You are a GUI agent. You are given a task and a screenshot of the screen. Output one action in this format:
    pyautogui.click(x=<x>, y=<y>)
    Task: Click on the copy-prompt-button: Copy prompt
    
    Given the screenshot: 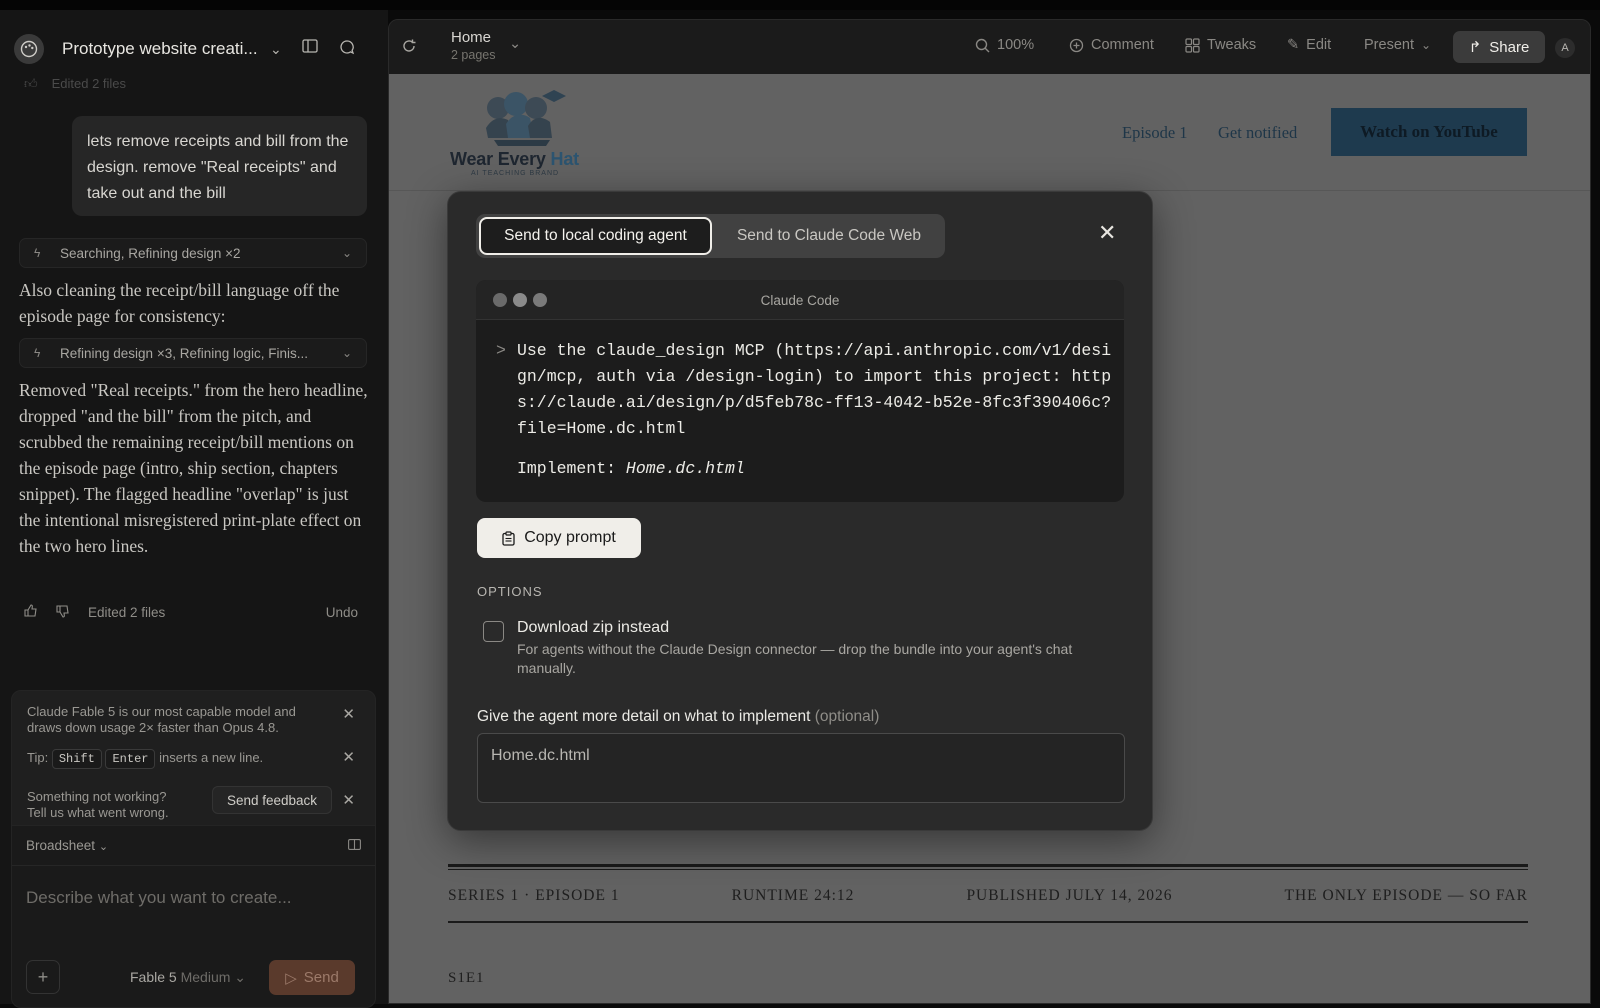 What is the action you would take?
    pyautogui.click(x=559, y=538)
    